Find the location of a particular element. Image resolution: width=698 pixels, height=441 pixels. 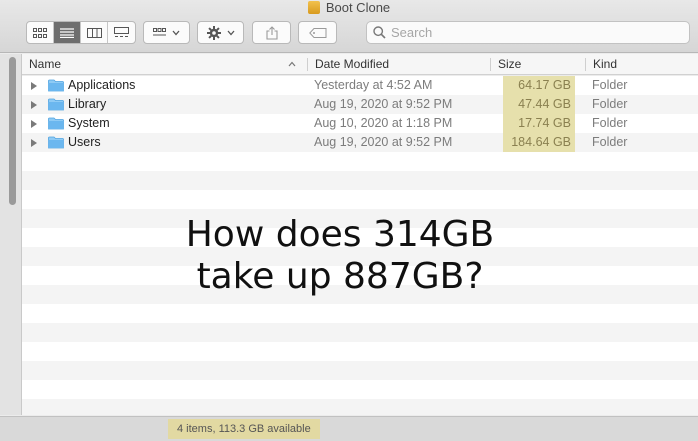

item-date: Yesterday at 4:52 AM is located at coordinates (373, 85).